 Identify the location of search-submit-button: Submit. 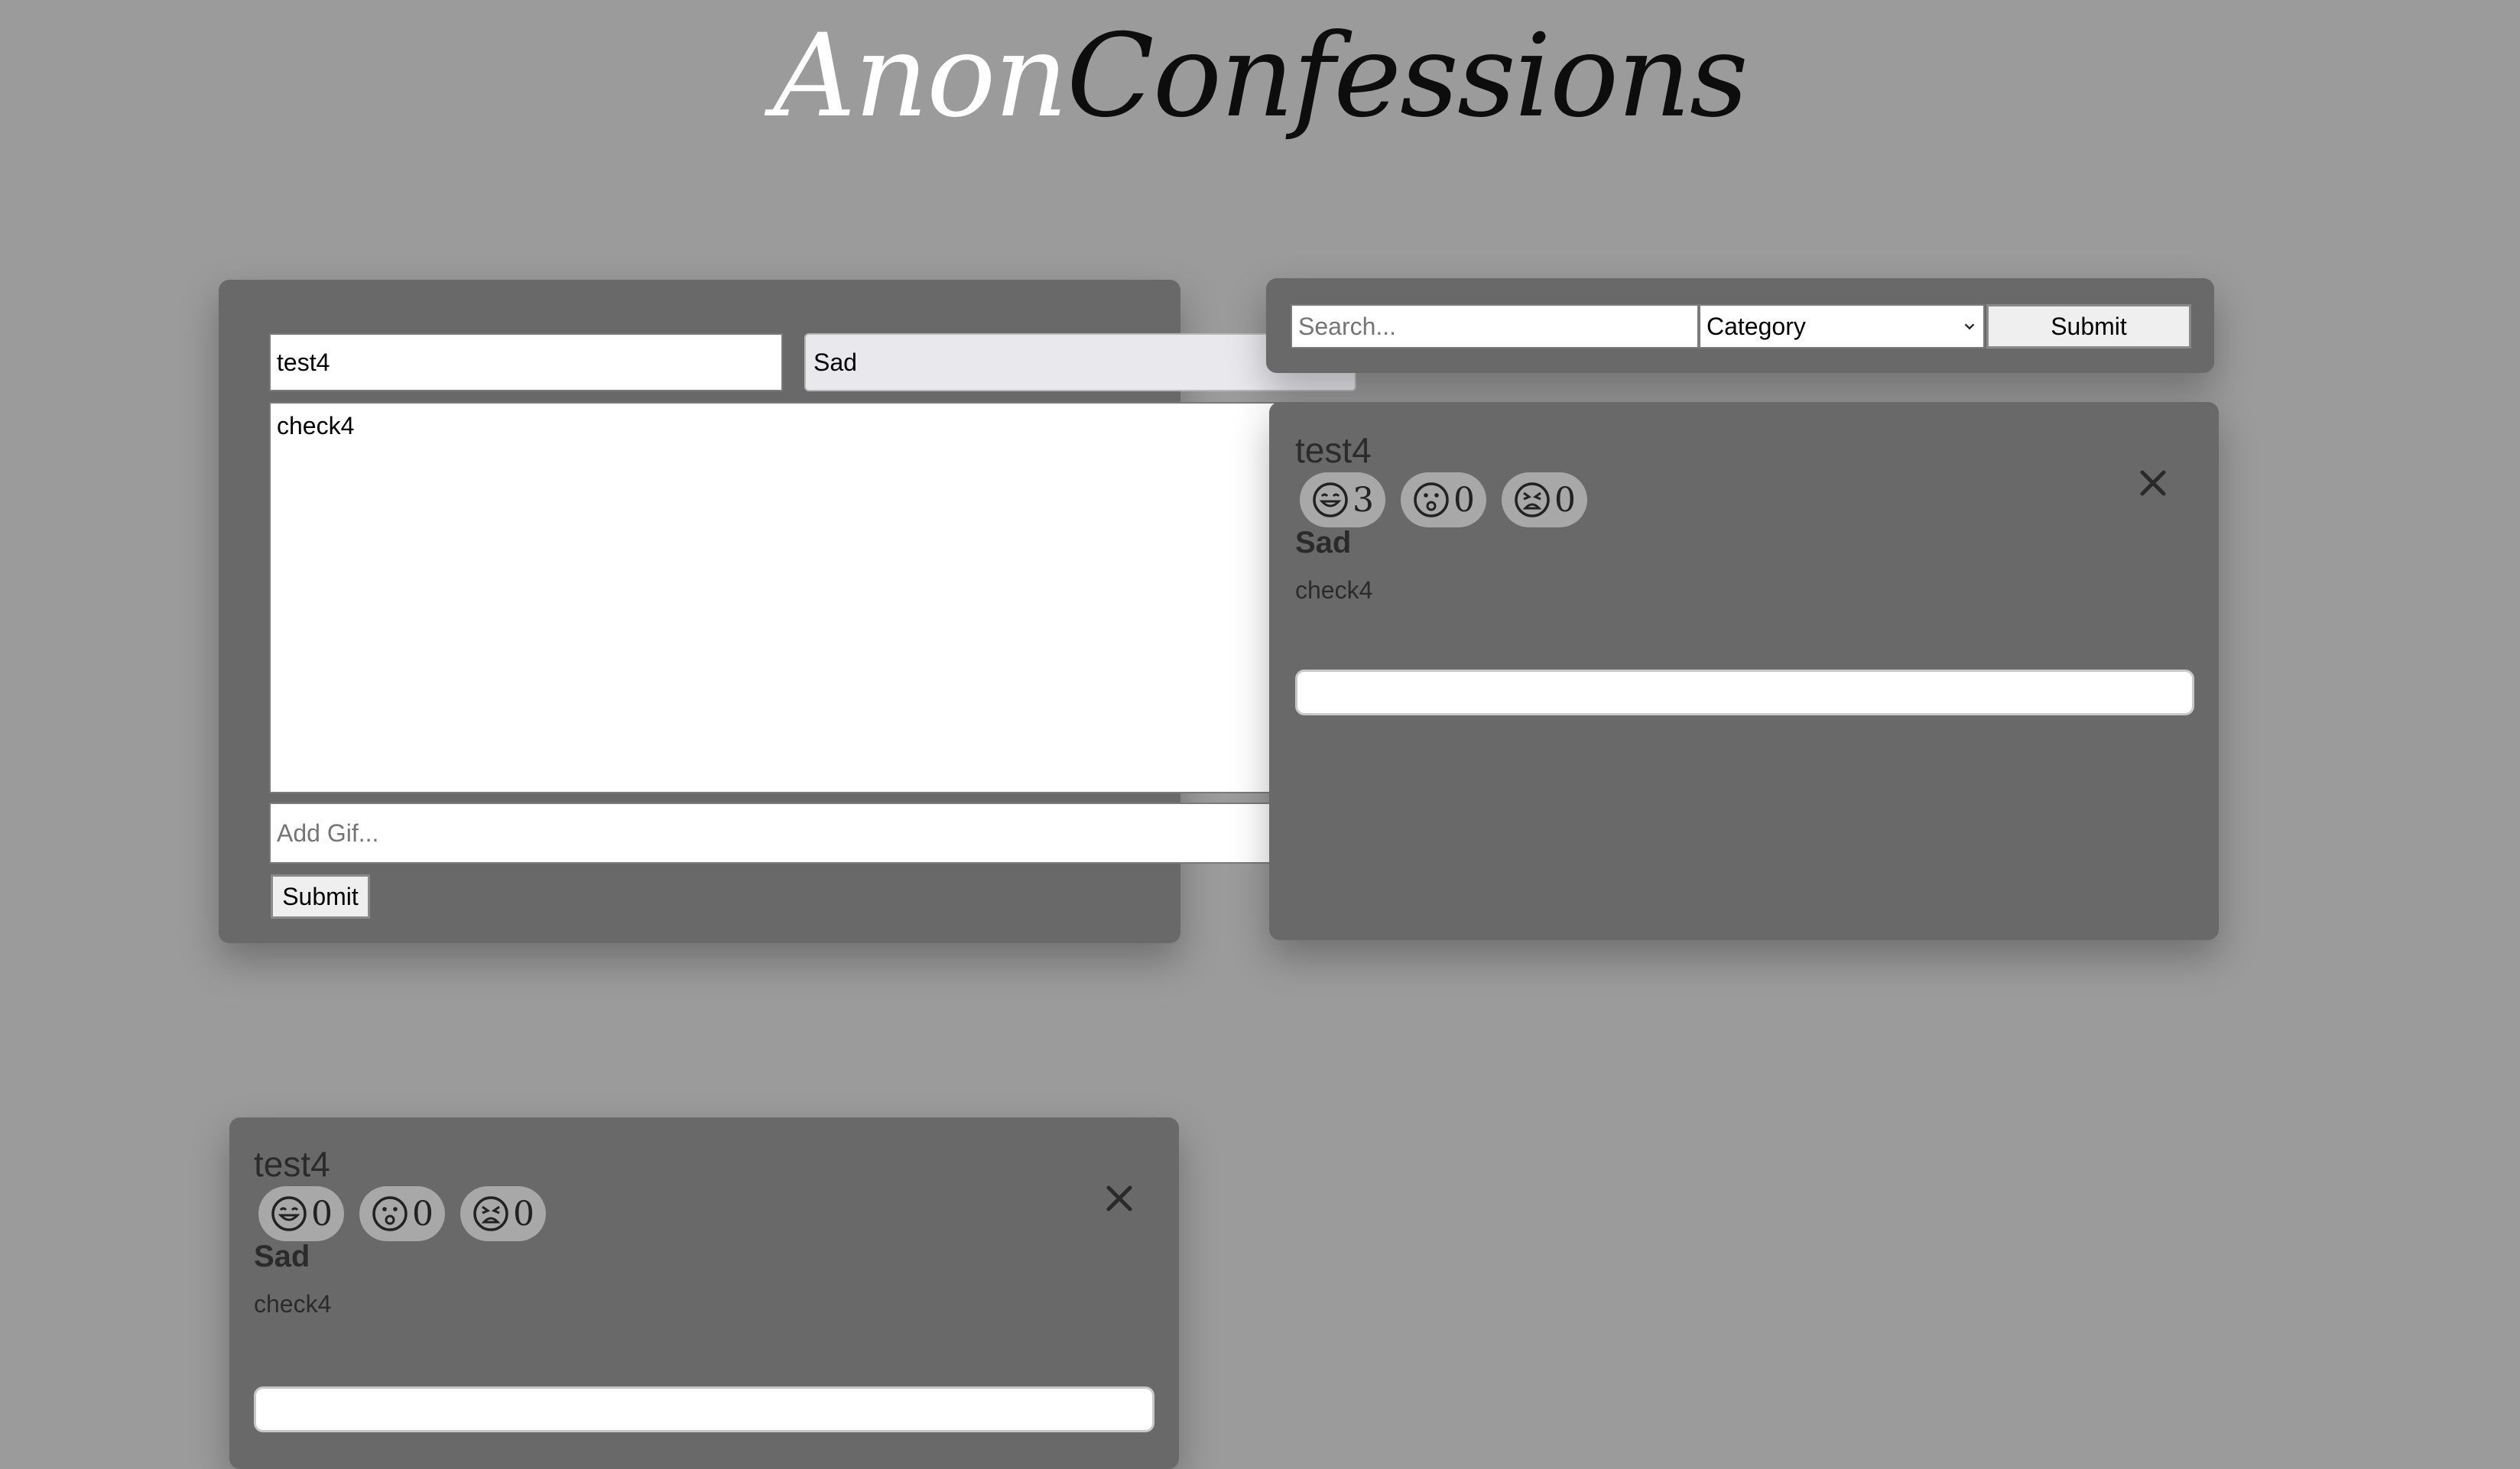
(2088, 326).